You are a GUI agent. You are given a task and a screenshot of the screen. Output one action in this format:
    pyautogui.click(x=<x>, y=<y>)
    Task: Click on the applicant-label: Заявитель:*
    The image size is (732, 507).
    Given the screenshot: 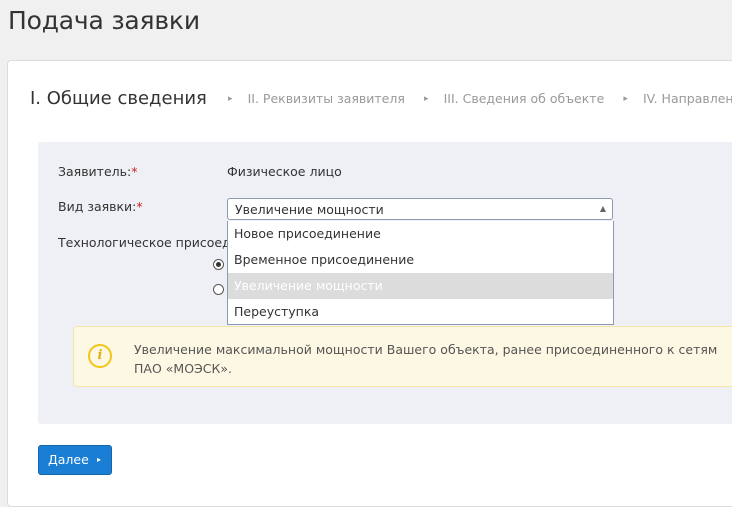 What is the action you would take?
    pyautogui.click(x=97, y=171)
    